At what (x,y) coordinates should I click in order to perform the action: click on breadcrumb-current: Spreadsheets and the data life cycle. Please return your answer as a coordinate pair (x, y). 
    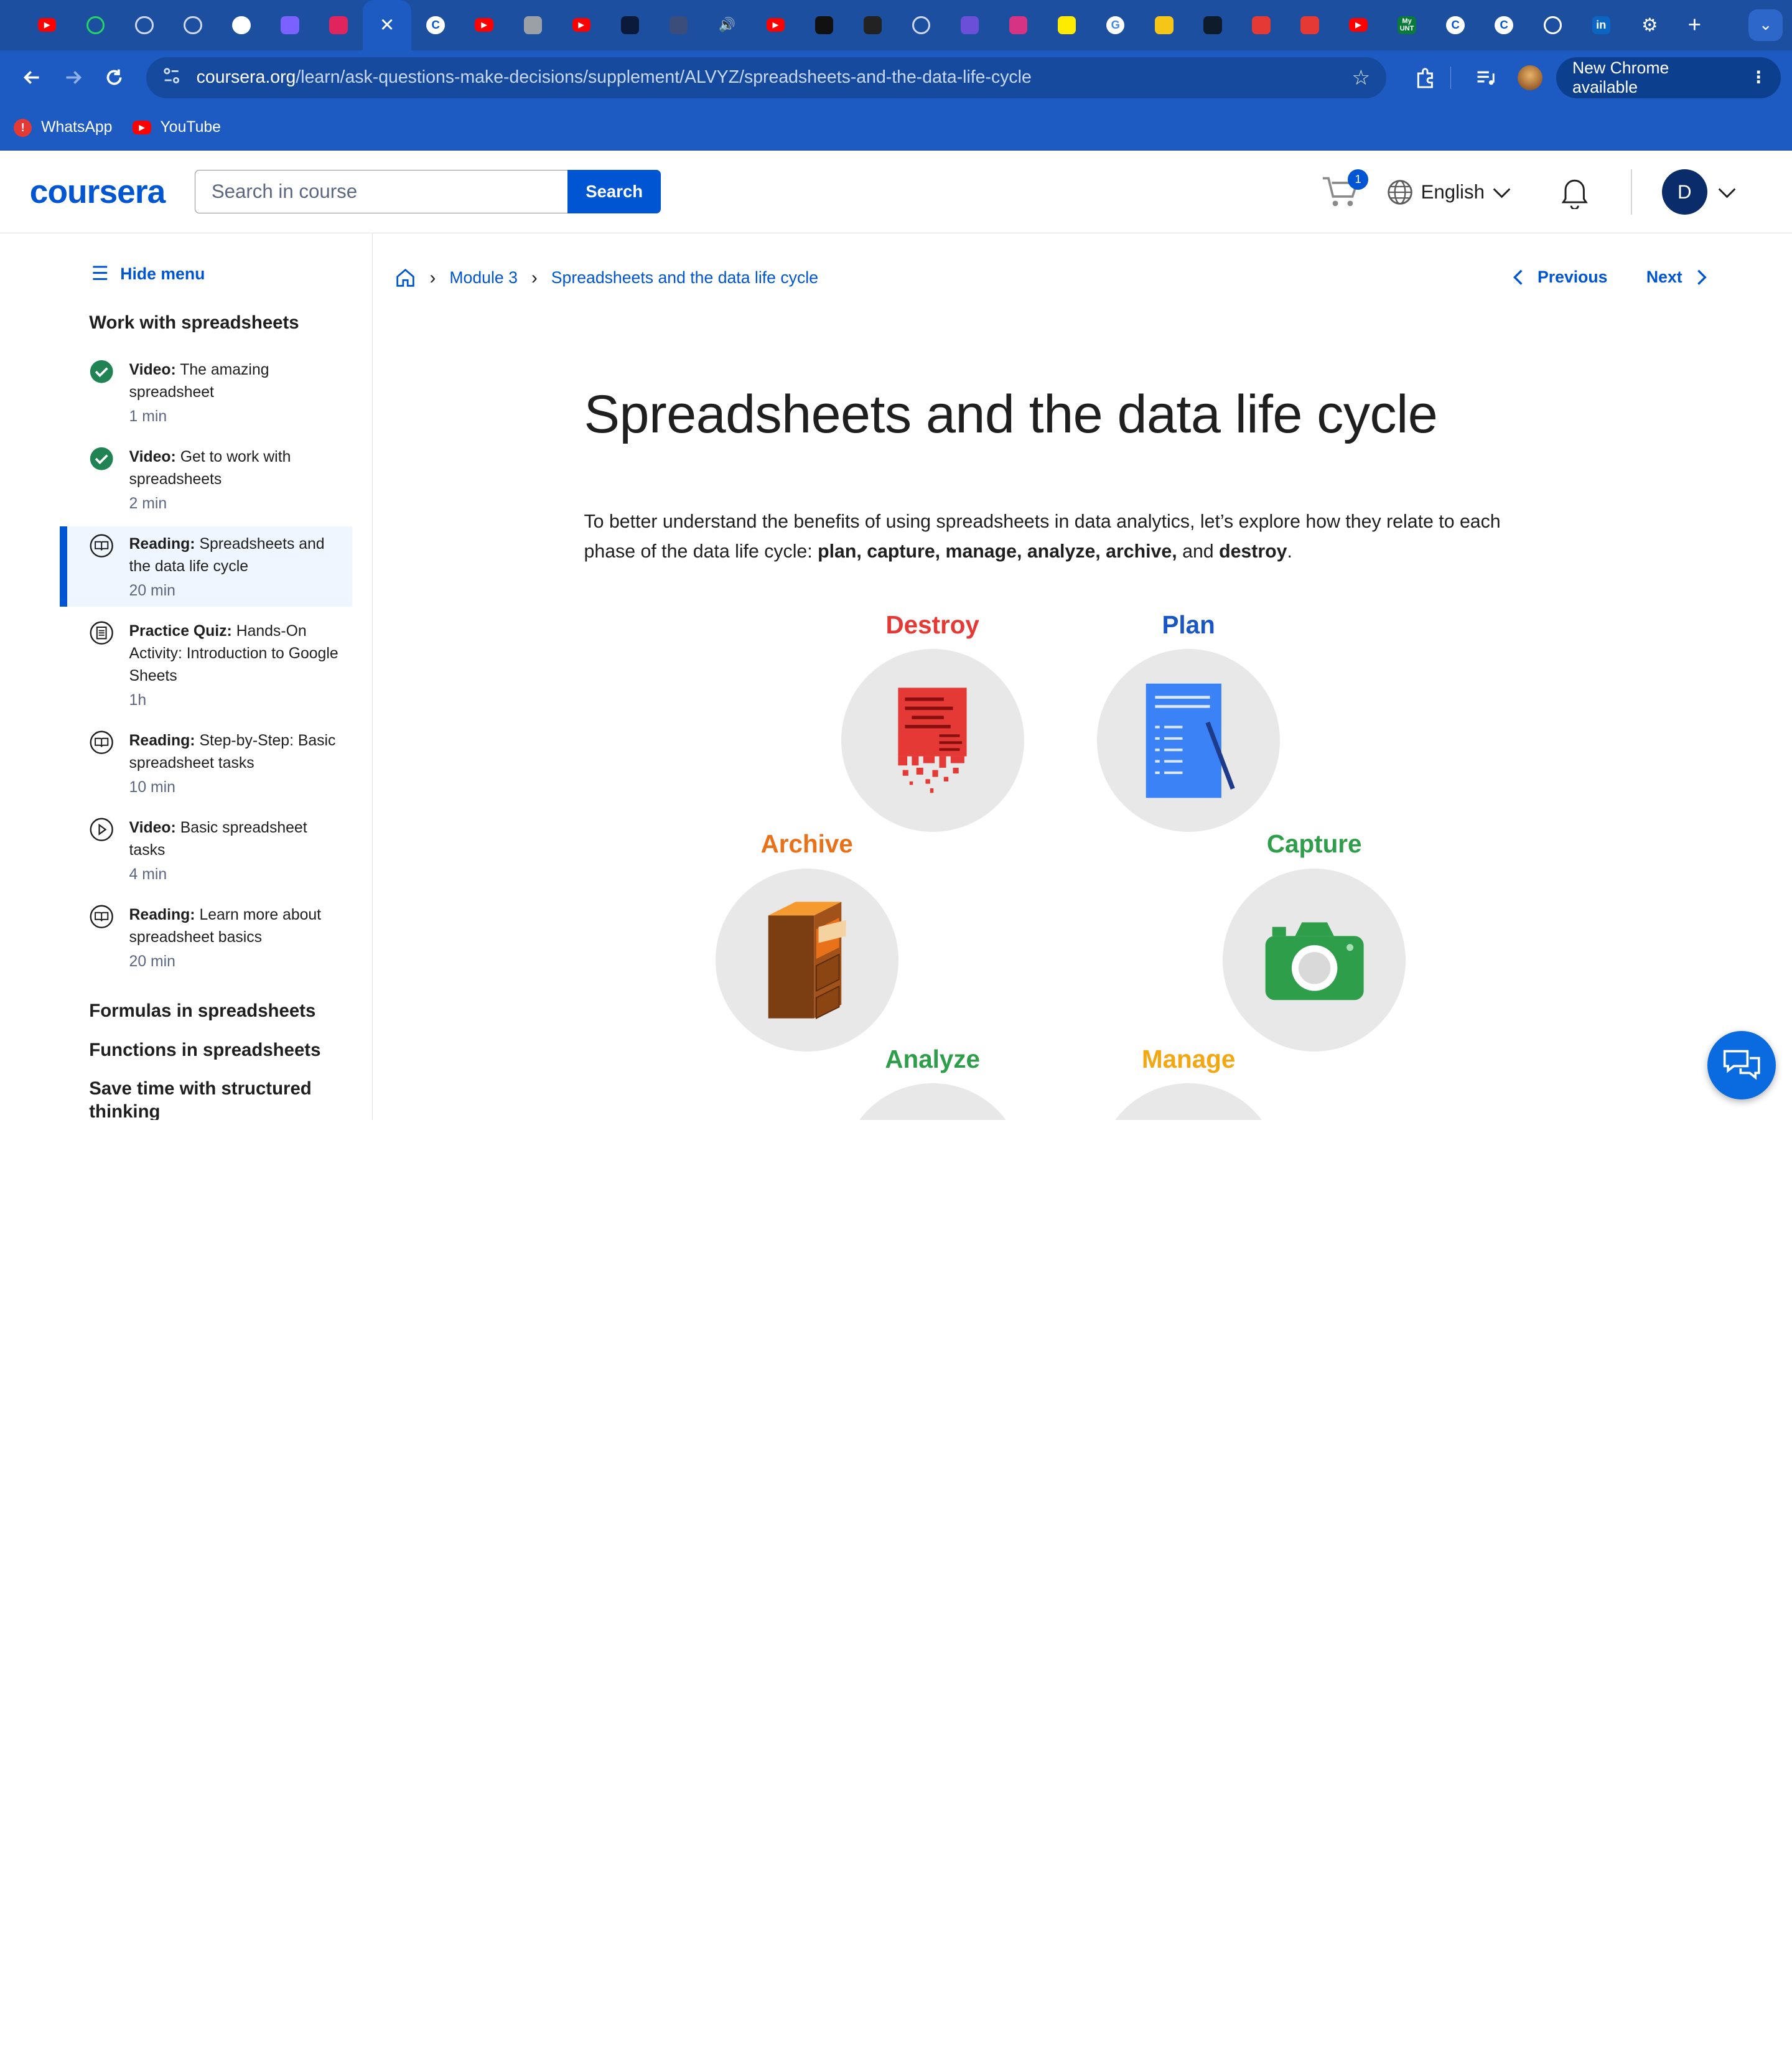
    Looking at the image, I should click on (684, 277).